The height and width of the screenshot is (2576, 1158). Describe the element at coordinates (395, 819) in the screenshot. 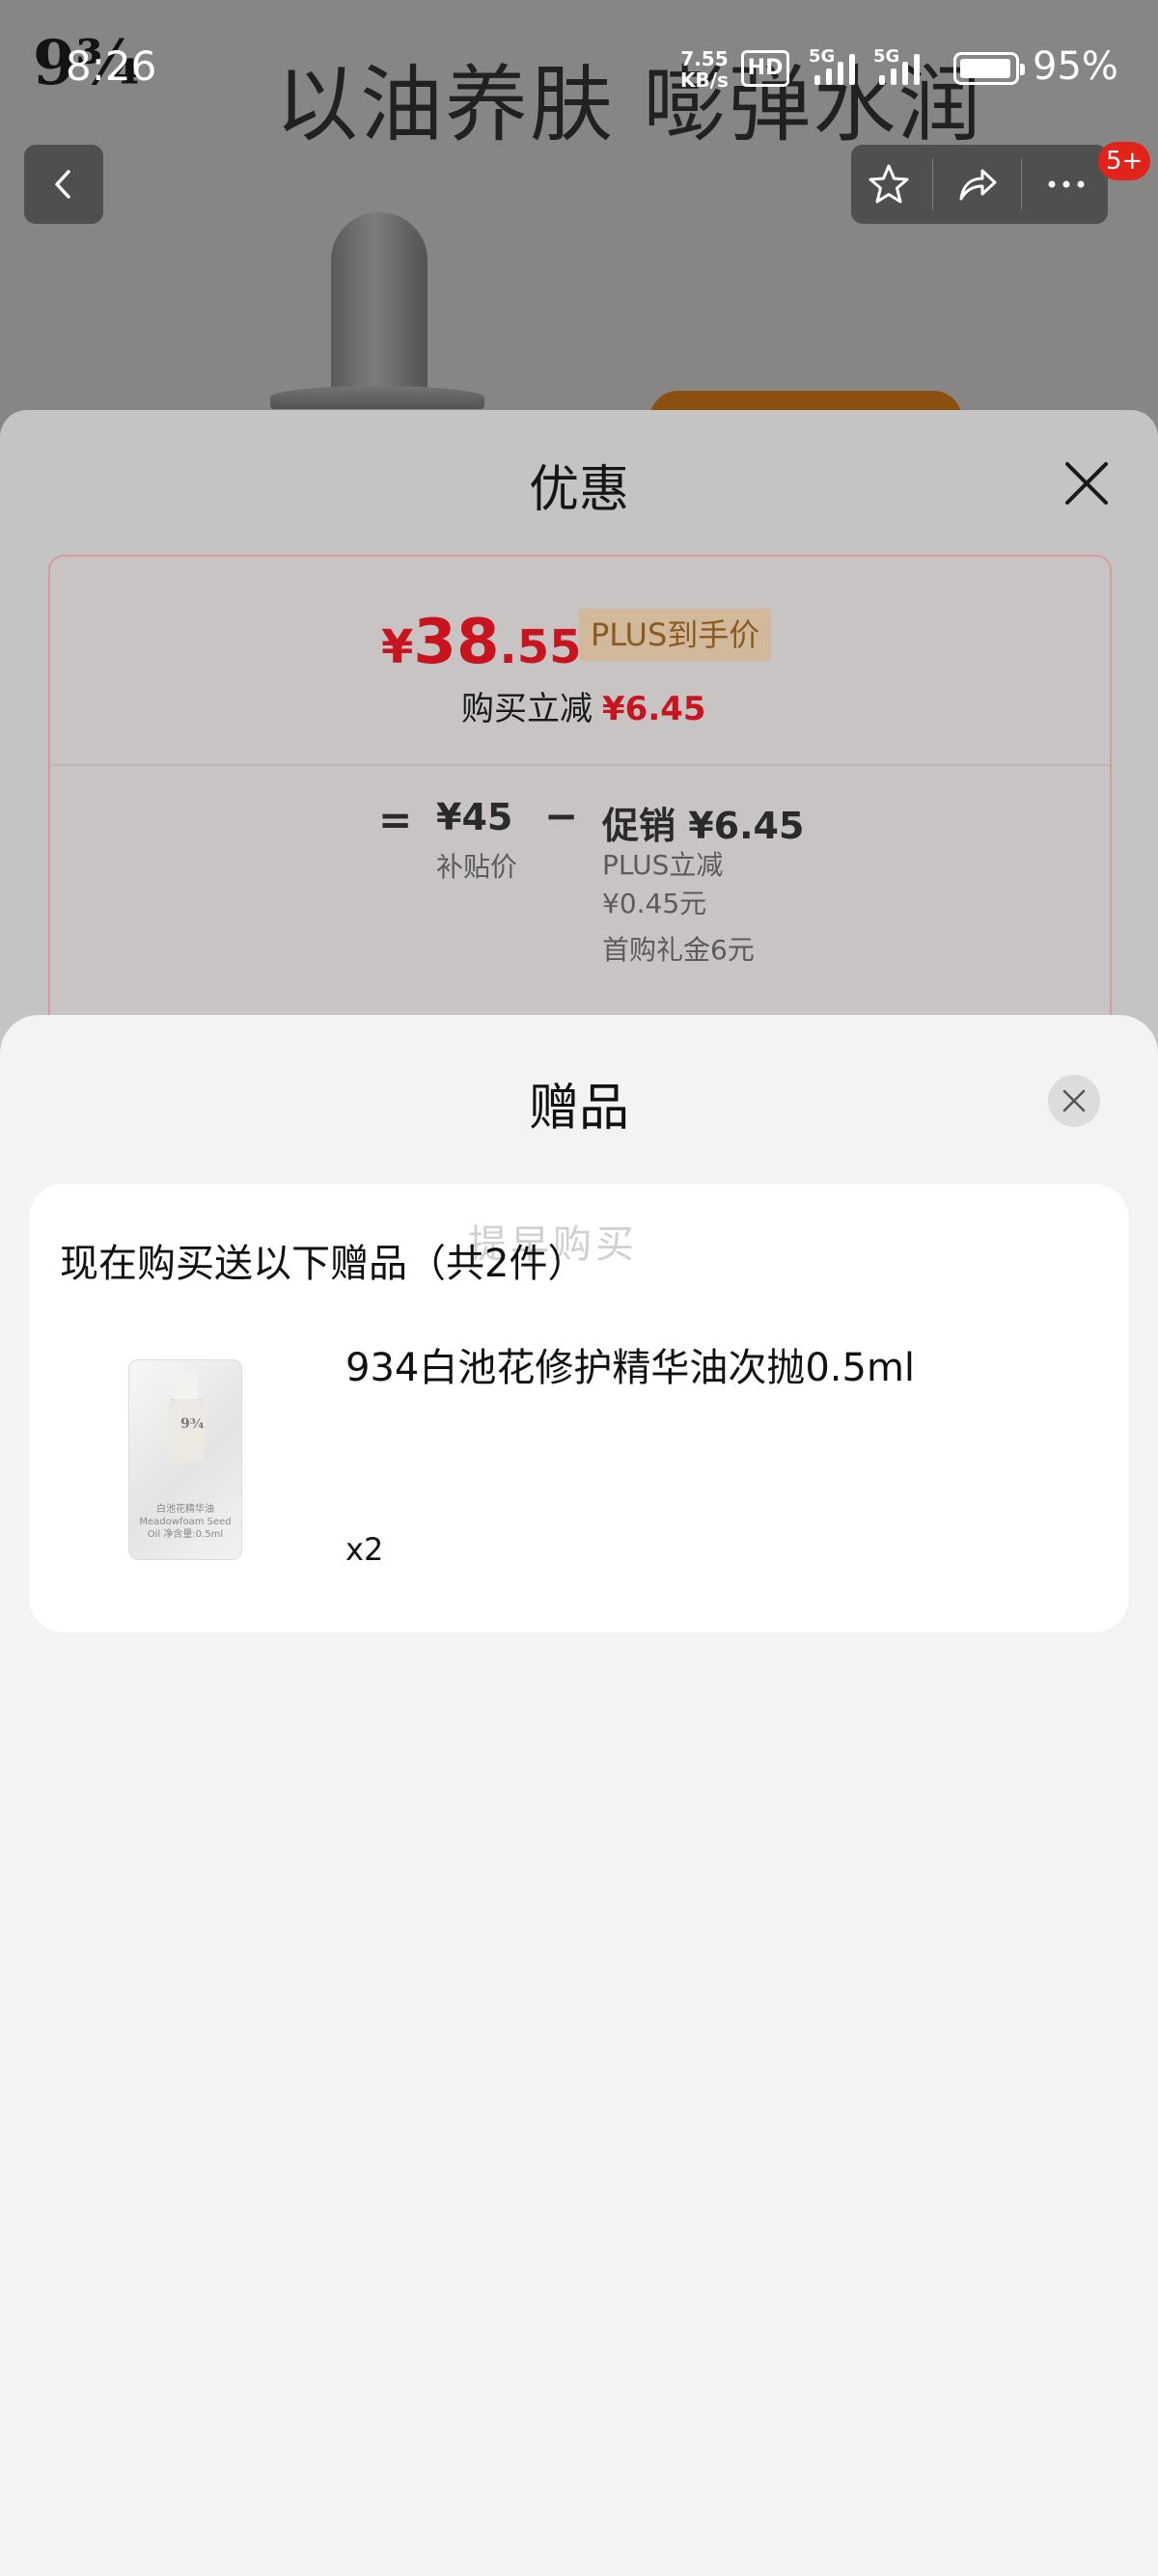

I see `equals-sign: =` at that location.